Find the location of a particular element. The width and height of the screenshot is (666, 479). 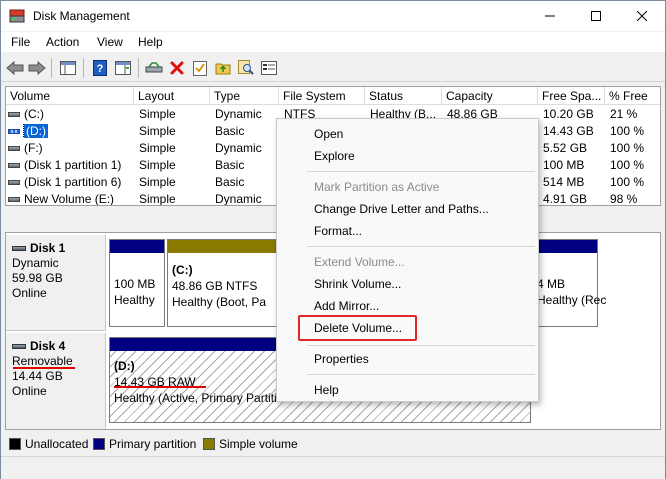

percent-free-cell: 21 % is located at coordinates (624, 114).